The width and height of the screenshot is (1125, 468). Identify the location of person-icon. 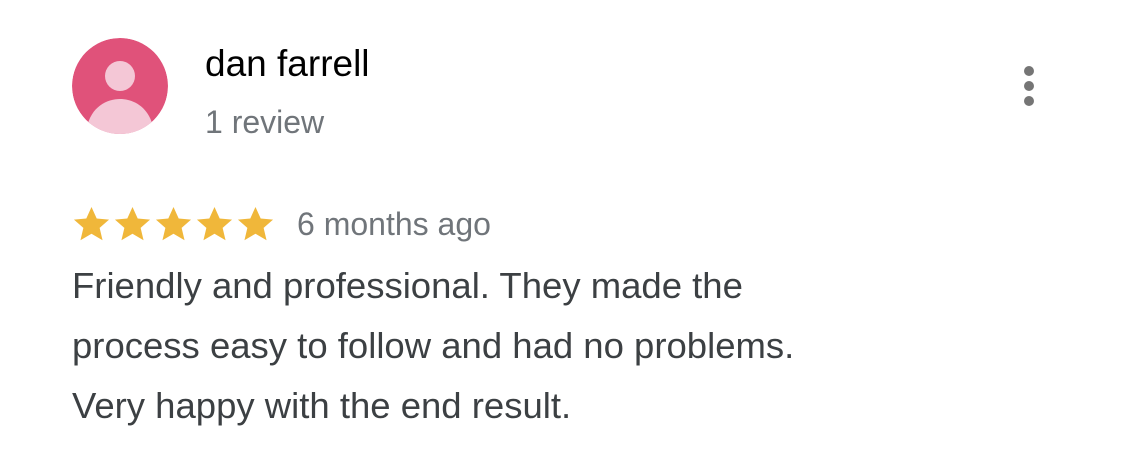
(120, 86).